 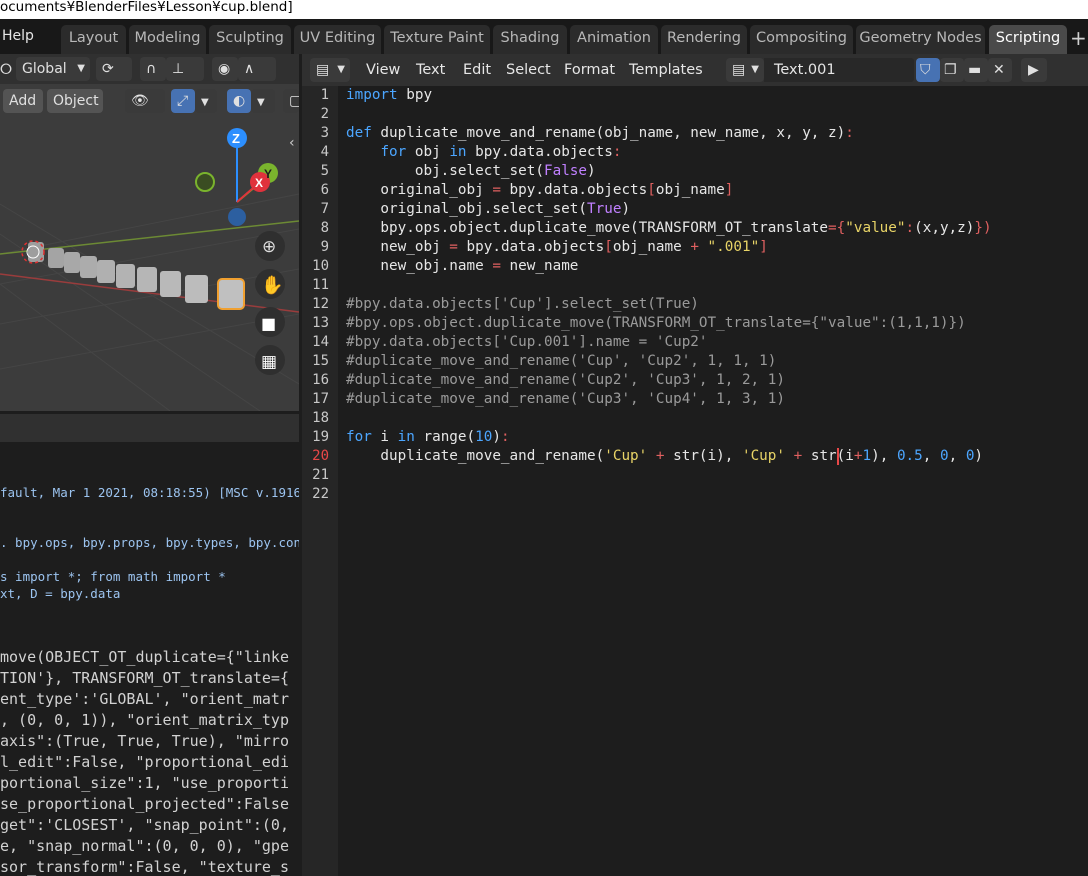 I want to click on code-token: (x,y,z), so click(x=944, y=228).